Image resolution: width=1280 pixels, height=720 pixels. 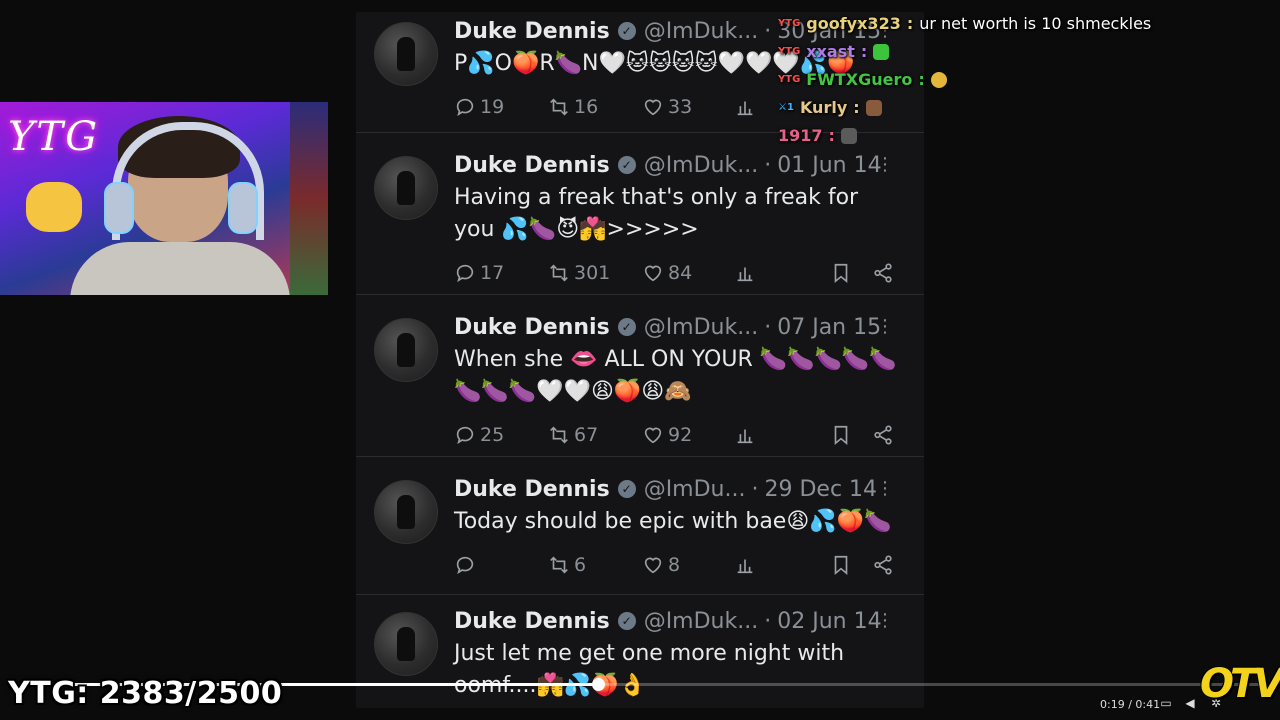 I want to click on streamer-body, so click(x=180, y=268).